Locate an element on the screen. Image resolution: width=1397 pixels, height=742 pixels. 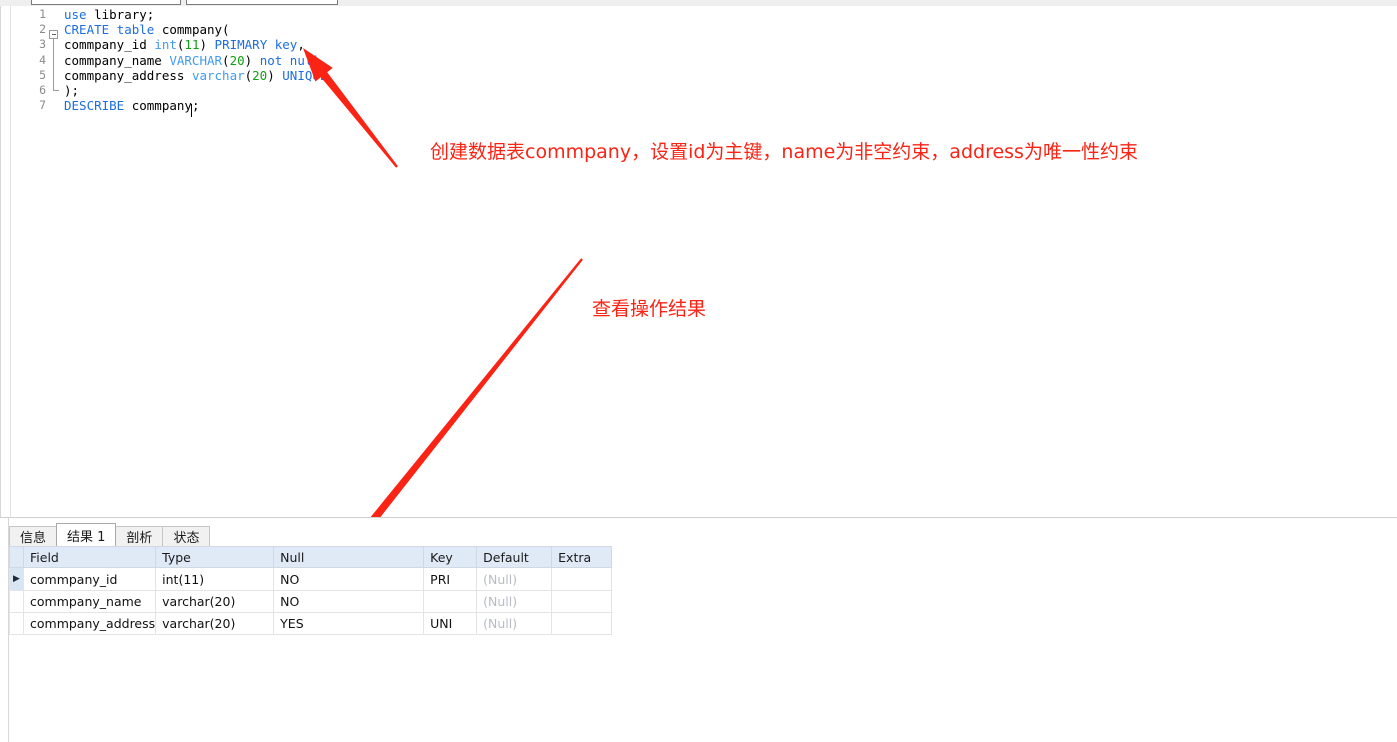
code-text: ); is located at coordinates (71, 90).